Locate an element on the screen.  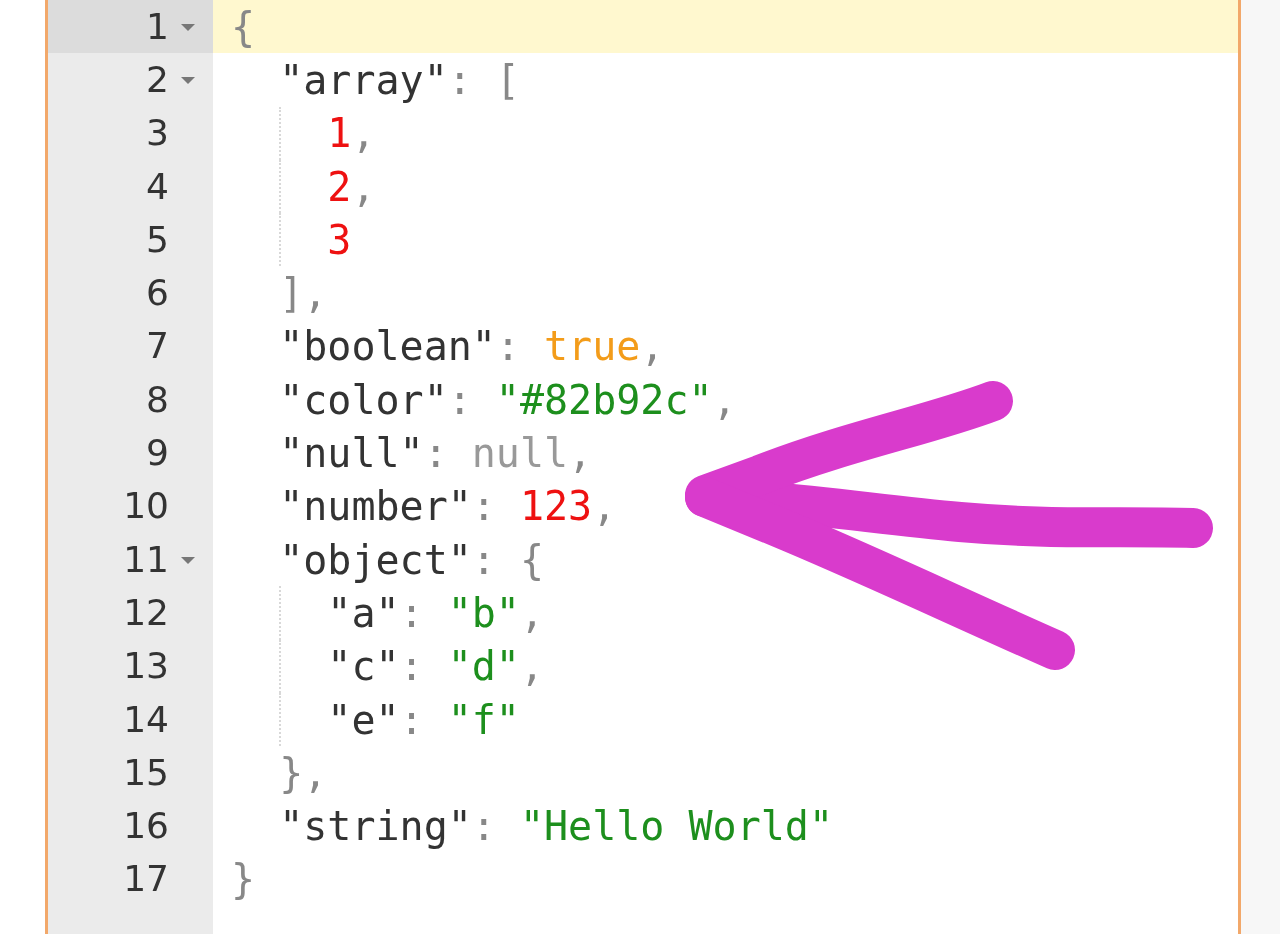
json-key: "color" is located at coordinates (363, 399).